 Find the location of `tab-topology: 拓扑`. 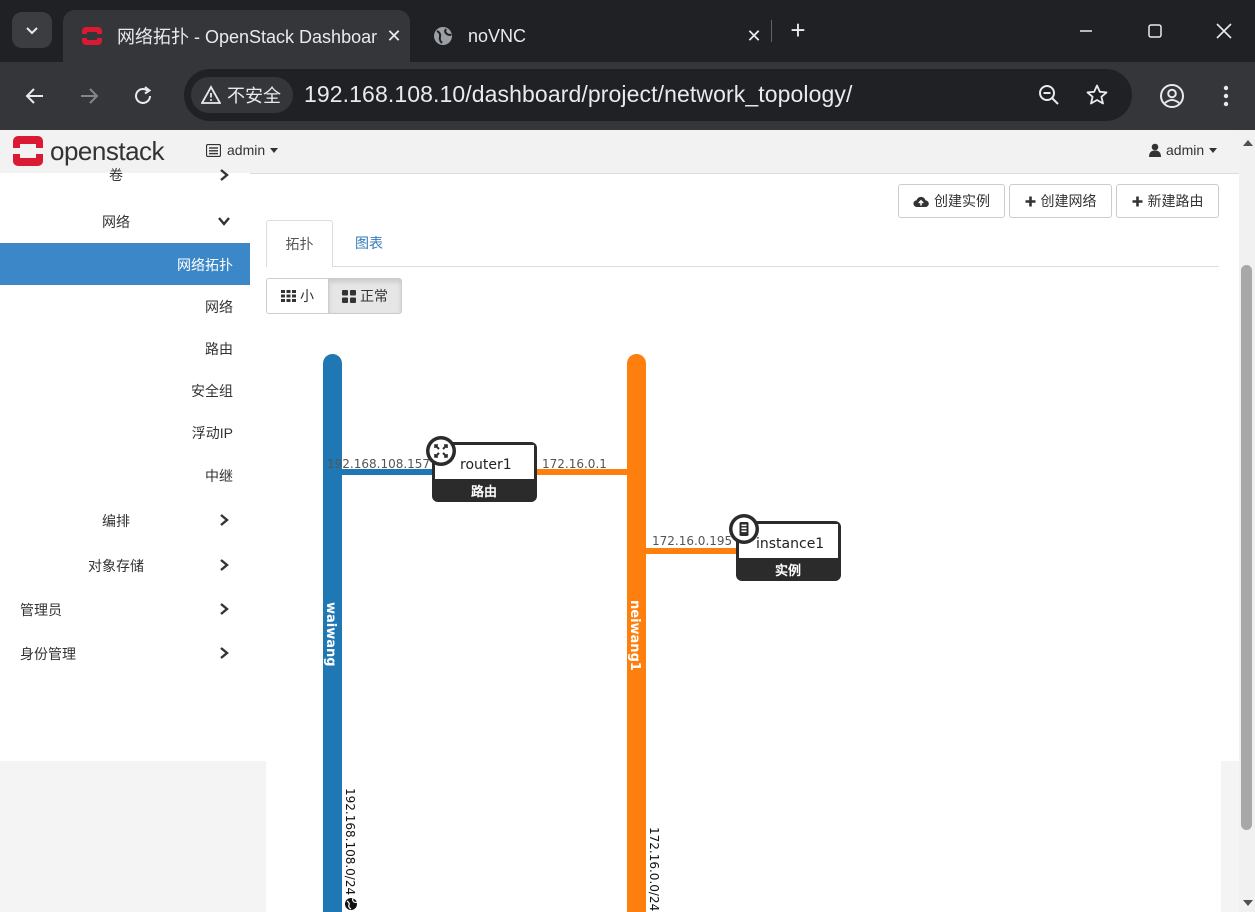

tab-topology: 拓扑 is located at coordinates (299, 243).